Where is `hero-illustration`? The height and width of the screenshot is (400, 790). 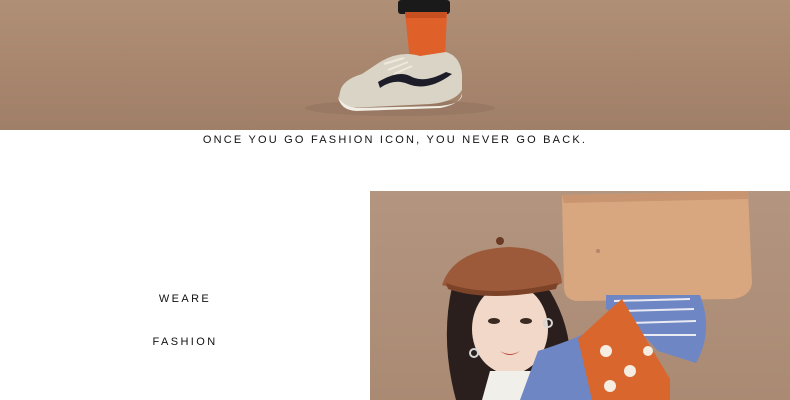 hero-illustration is located at coordinates (400, 58).